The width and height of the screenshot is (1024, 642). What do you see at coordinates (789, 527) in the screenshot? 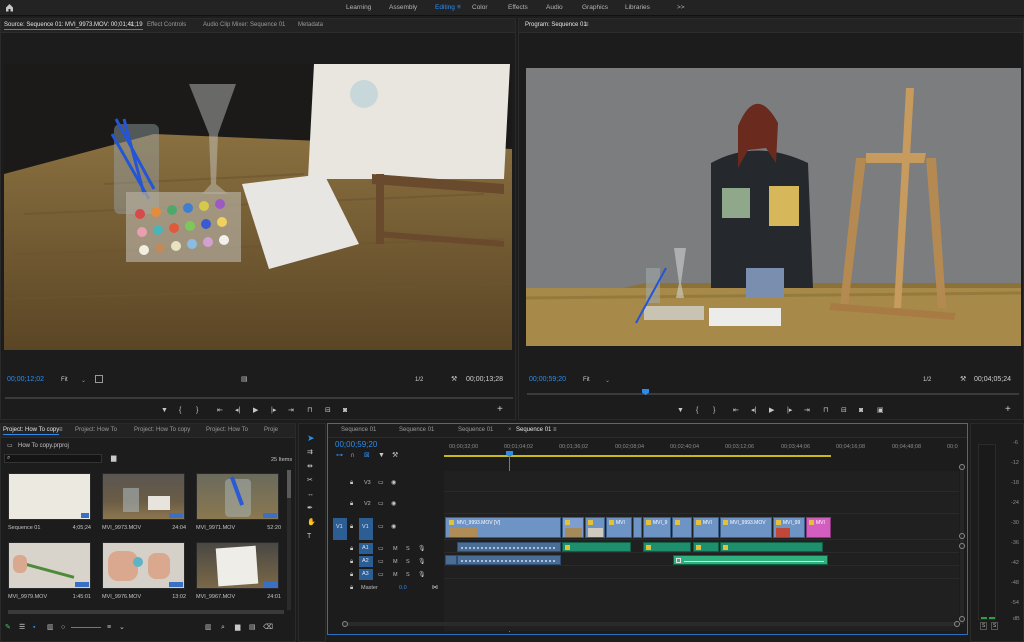
I see `video-clip: MVI_99` at bounding box center [789, 527].